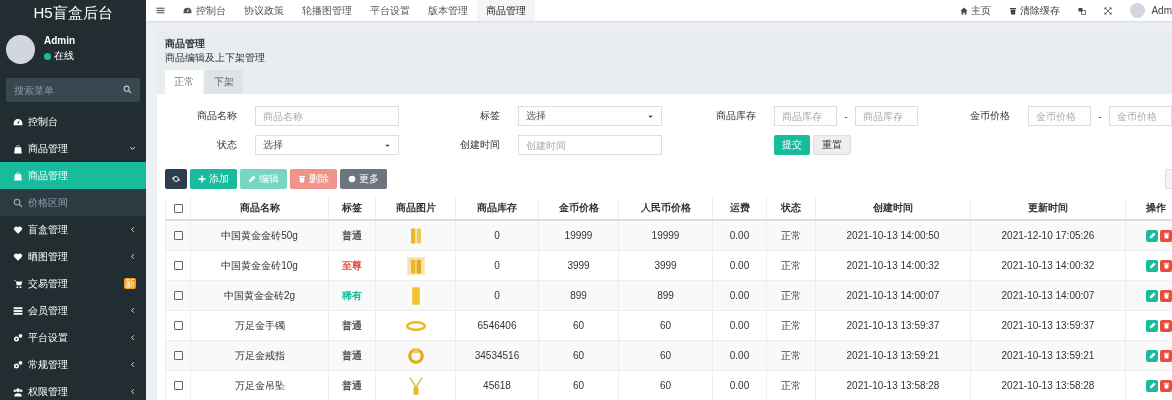  Describe the element at coordinates (73, 121) in the screenshot. I see `sidebar-item: 控制台` at that location.